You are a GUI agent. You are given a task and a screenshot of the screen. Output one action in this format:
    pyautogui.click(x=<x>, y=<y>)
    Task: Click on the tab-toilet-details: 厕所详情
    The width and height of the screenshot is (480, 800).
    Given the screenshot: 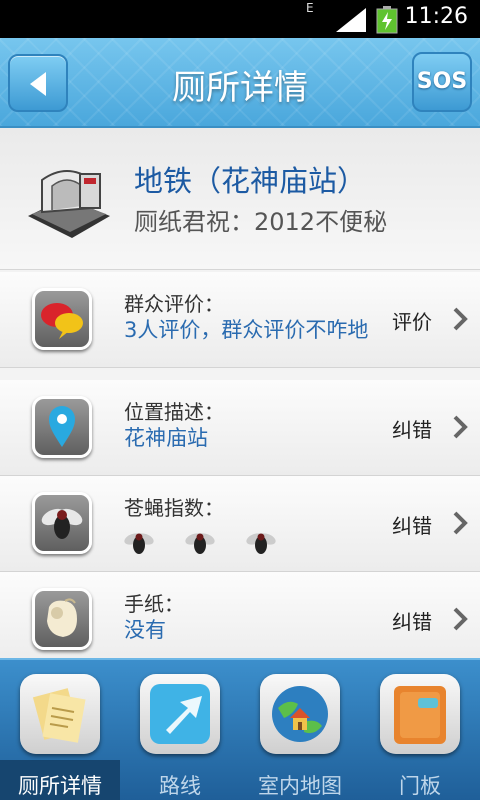 What is the action you would take?
    pyautogui.click(x=60, y=730)
    